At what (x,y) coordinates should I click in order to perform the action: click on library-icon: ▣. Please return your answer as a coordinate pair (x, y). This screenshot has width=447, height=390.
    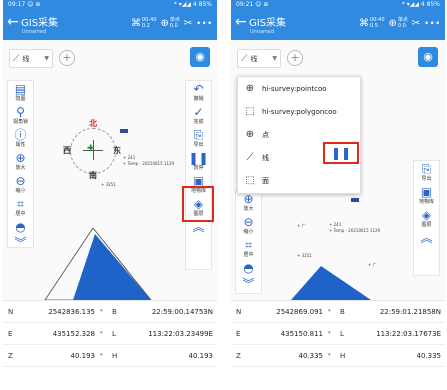
    Looking at the image, I should click on (426, 192).